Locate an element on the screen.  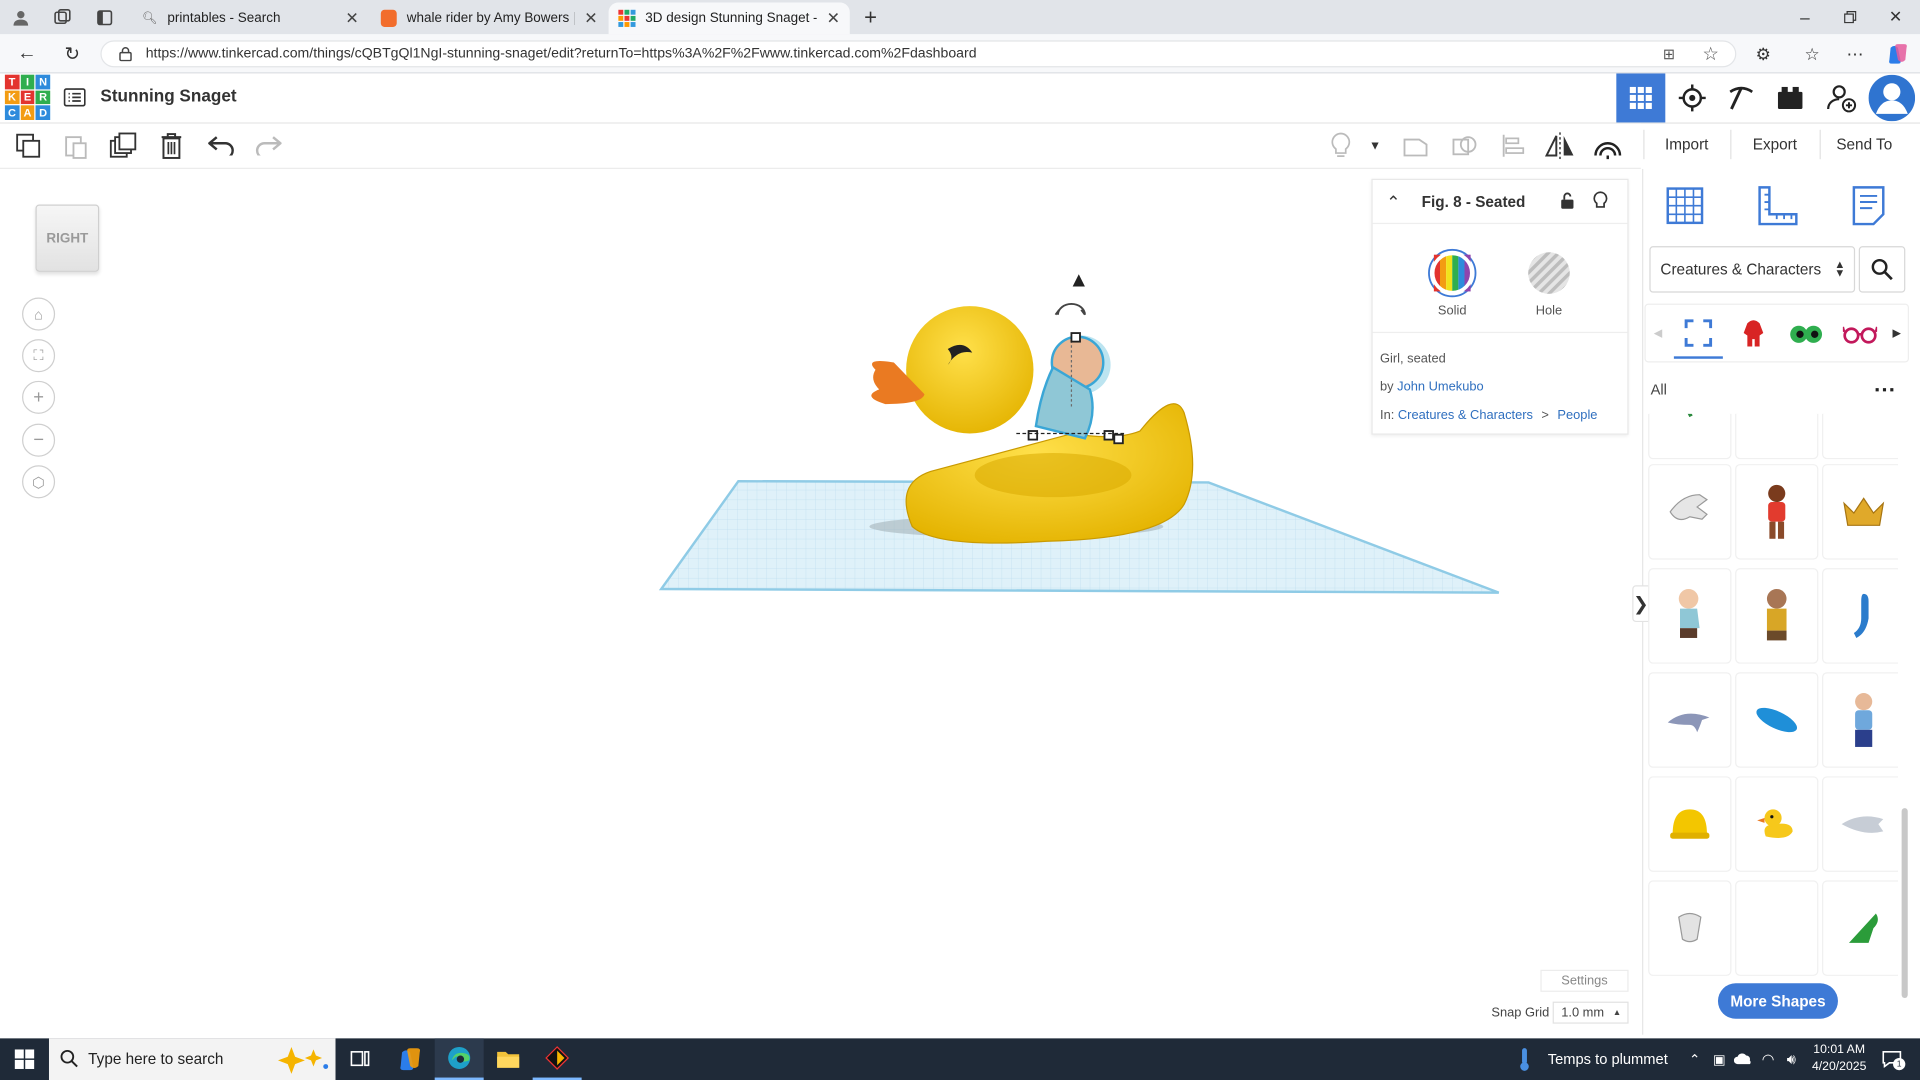
new-tab-icon: + is located at coordinates (870, 16).